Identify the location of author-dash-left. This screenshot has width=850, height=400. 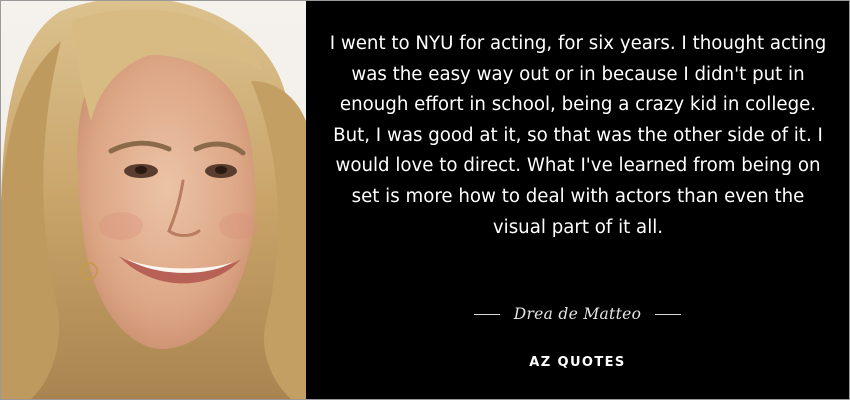
(486, 314).